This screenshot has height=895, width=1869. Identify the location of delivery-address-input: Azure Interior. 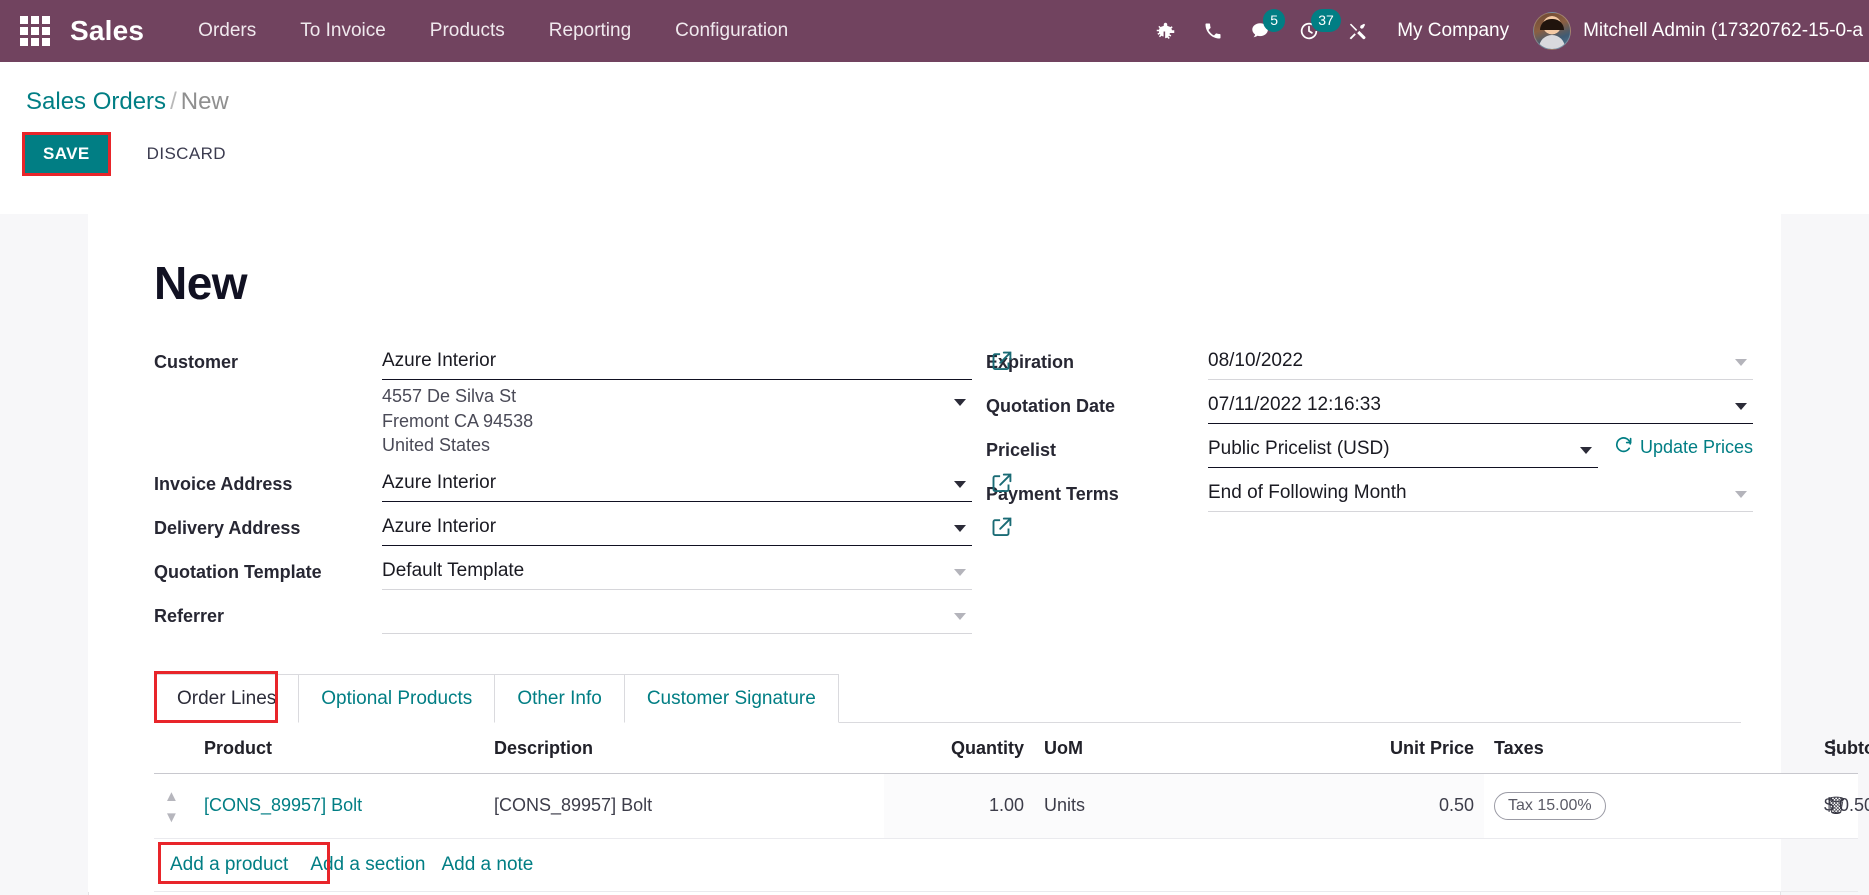
(677, 527).